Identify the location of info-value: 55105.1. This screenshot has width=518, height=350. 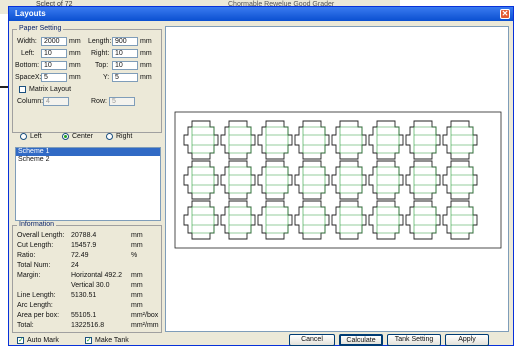
(84, 315).